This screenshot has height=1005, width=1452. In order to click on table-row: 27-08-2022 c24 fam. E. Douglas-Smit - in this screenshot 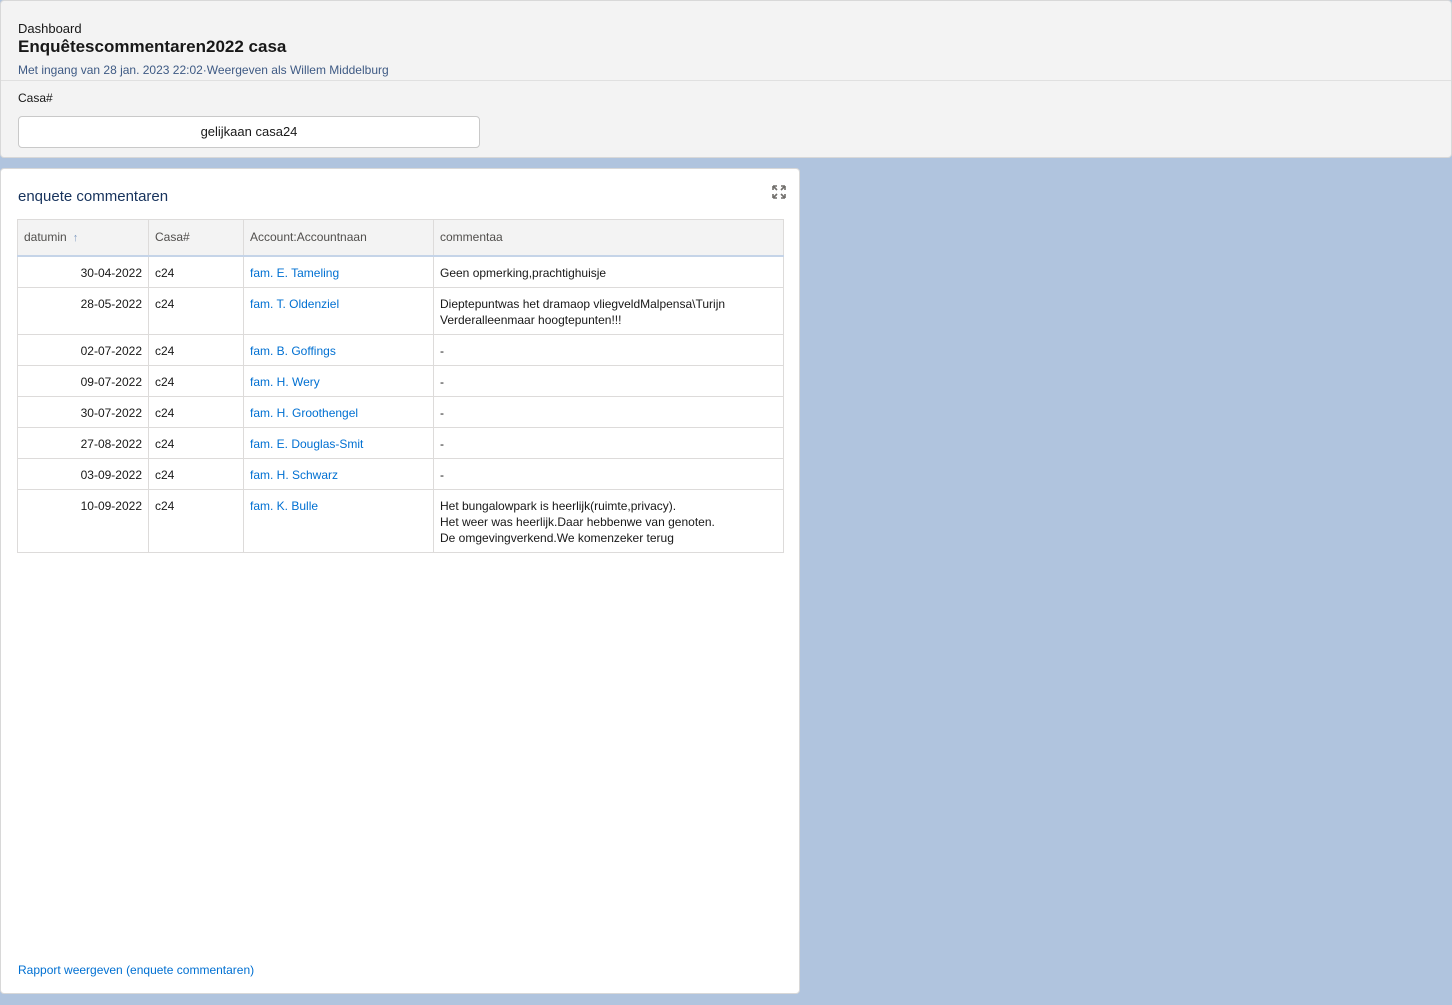, I will do `click(400, 442)`.